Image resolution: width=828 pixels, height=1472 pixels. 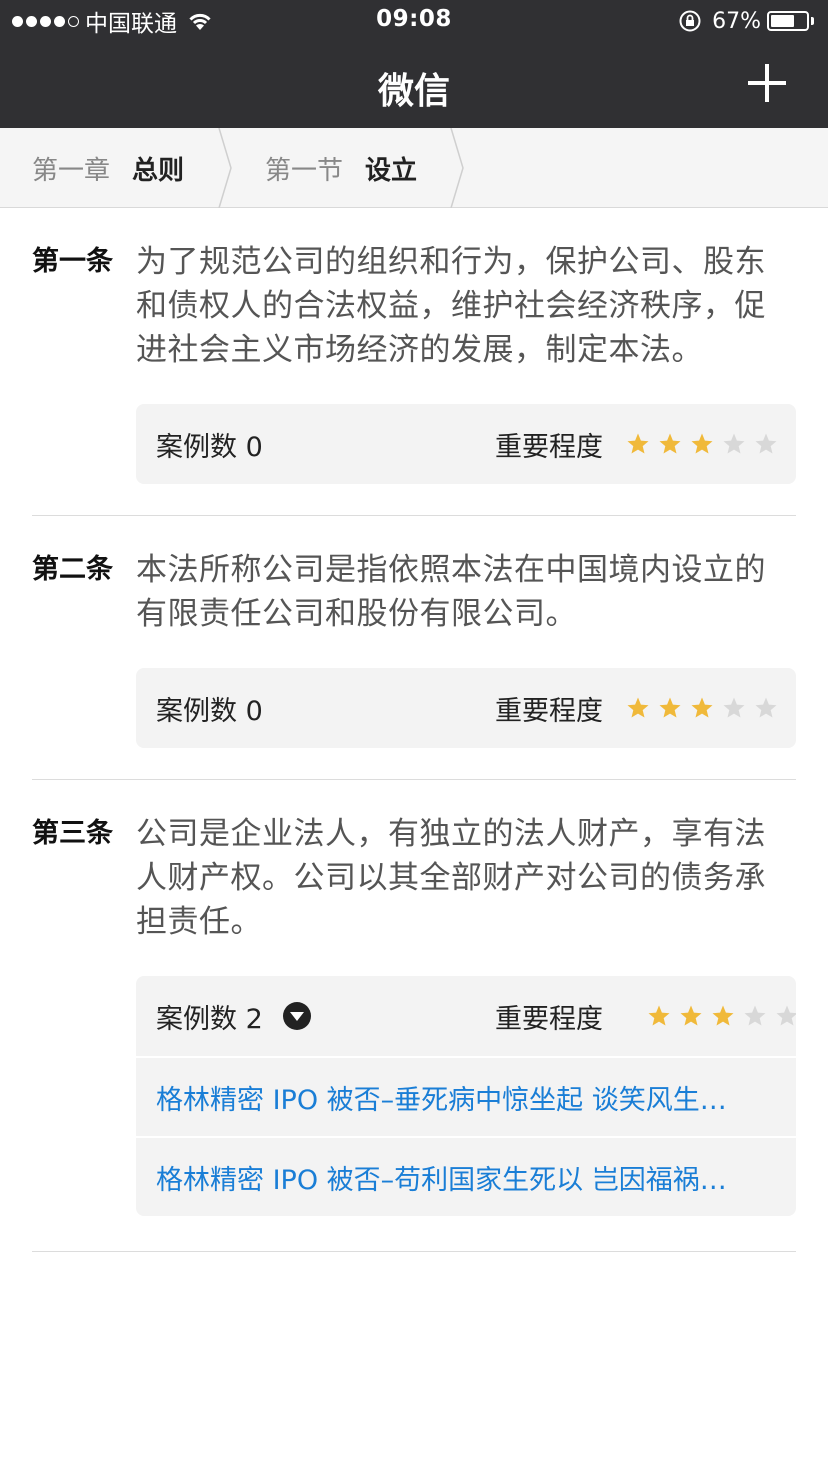 What do you see at coordinates (736, 21) in the screenshot?
I see `battery-percent: 67%` at bounding box center [736, 21].